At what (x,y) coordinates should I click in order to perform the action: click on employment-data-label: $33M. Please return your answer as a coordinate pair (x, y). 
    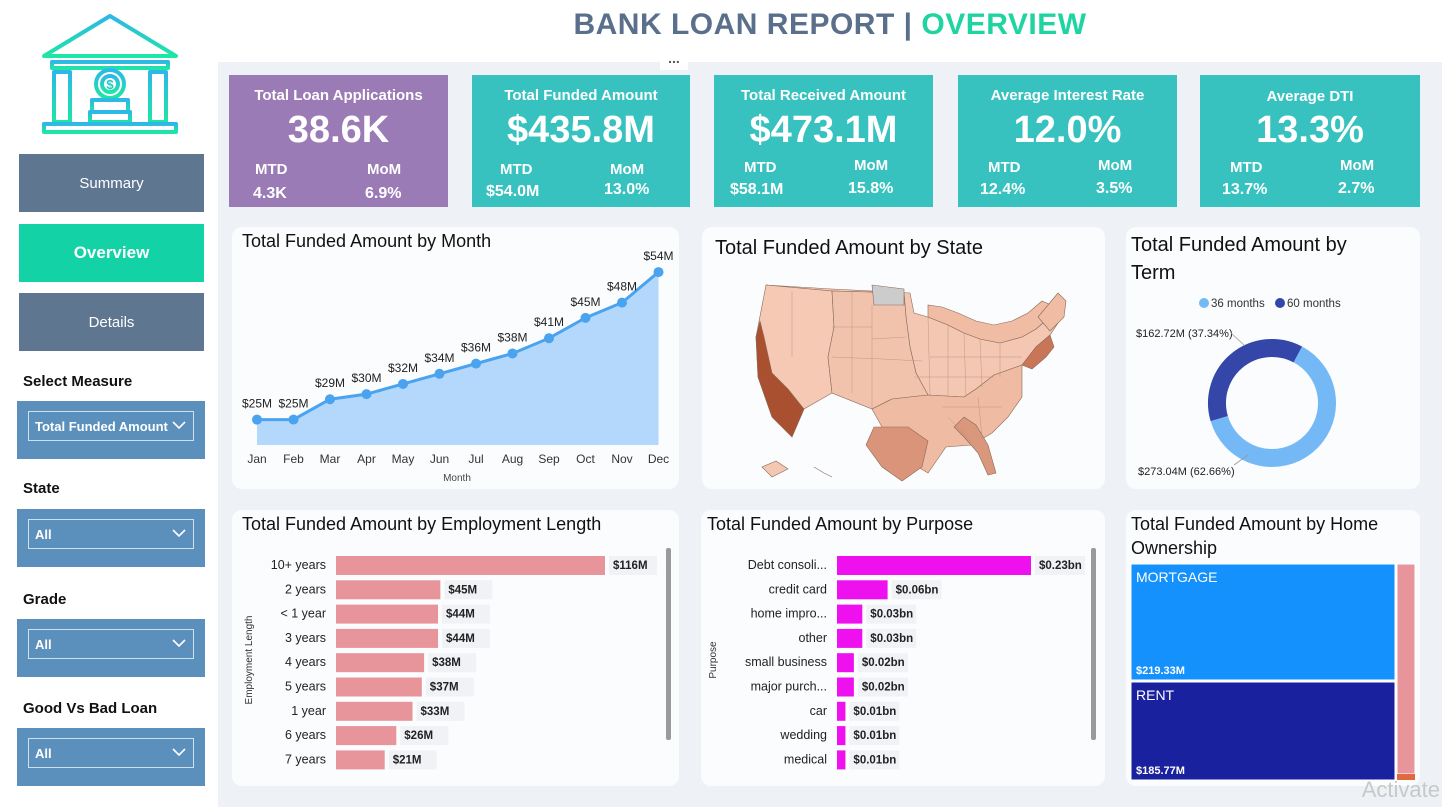
    Looking at the image, I should click on (435, 712).